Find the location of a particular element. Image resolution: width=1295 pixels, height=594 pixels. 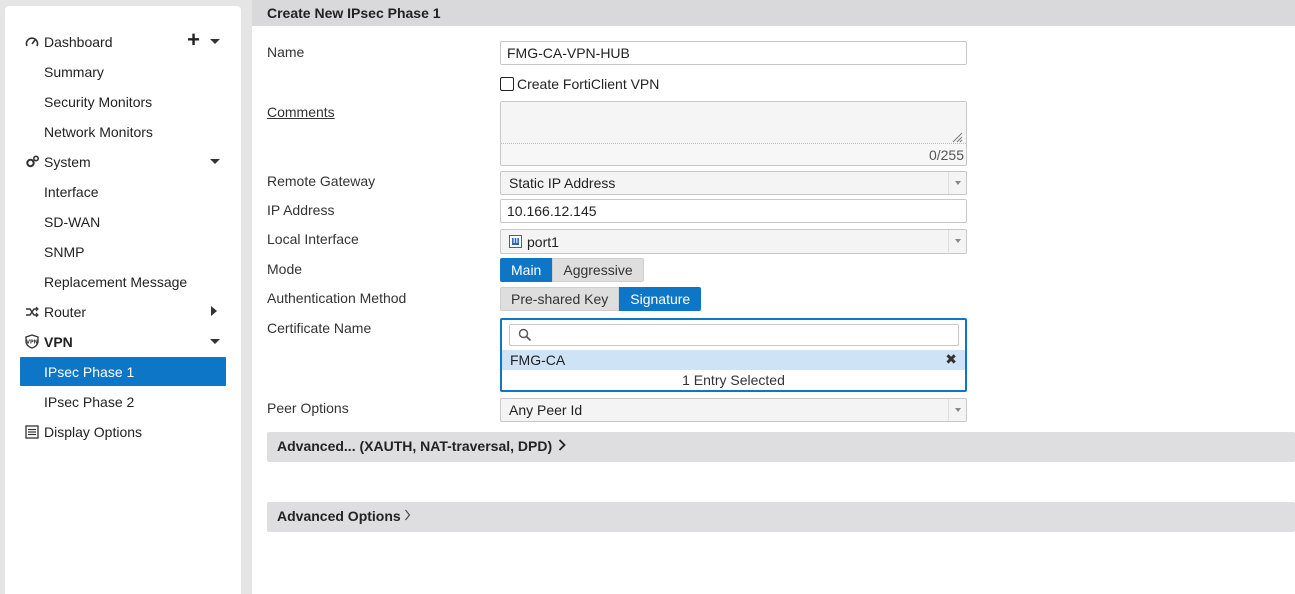

forticlient-vpn-option: Create FortiClient VPN is located at coordinates (579, 84).